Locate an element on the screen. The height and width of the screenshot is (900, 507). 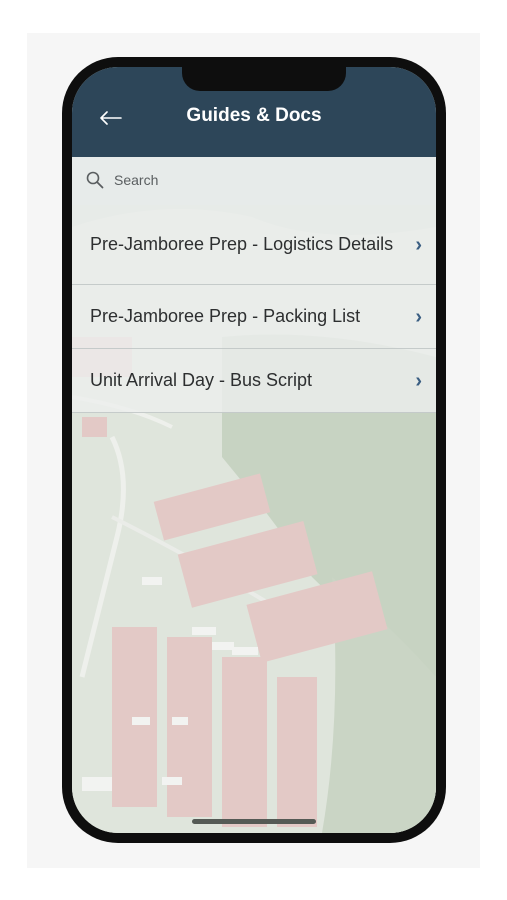
search-bar is located at coordinates (254, 181).